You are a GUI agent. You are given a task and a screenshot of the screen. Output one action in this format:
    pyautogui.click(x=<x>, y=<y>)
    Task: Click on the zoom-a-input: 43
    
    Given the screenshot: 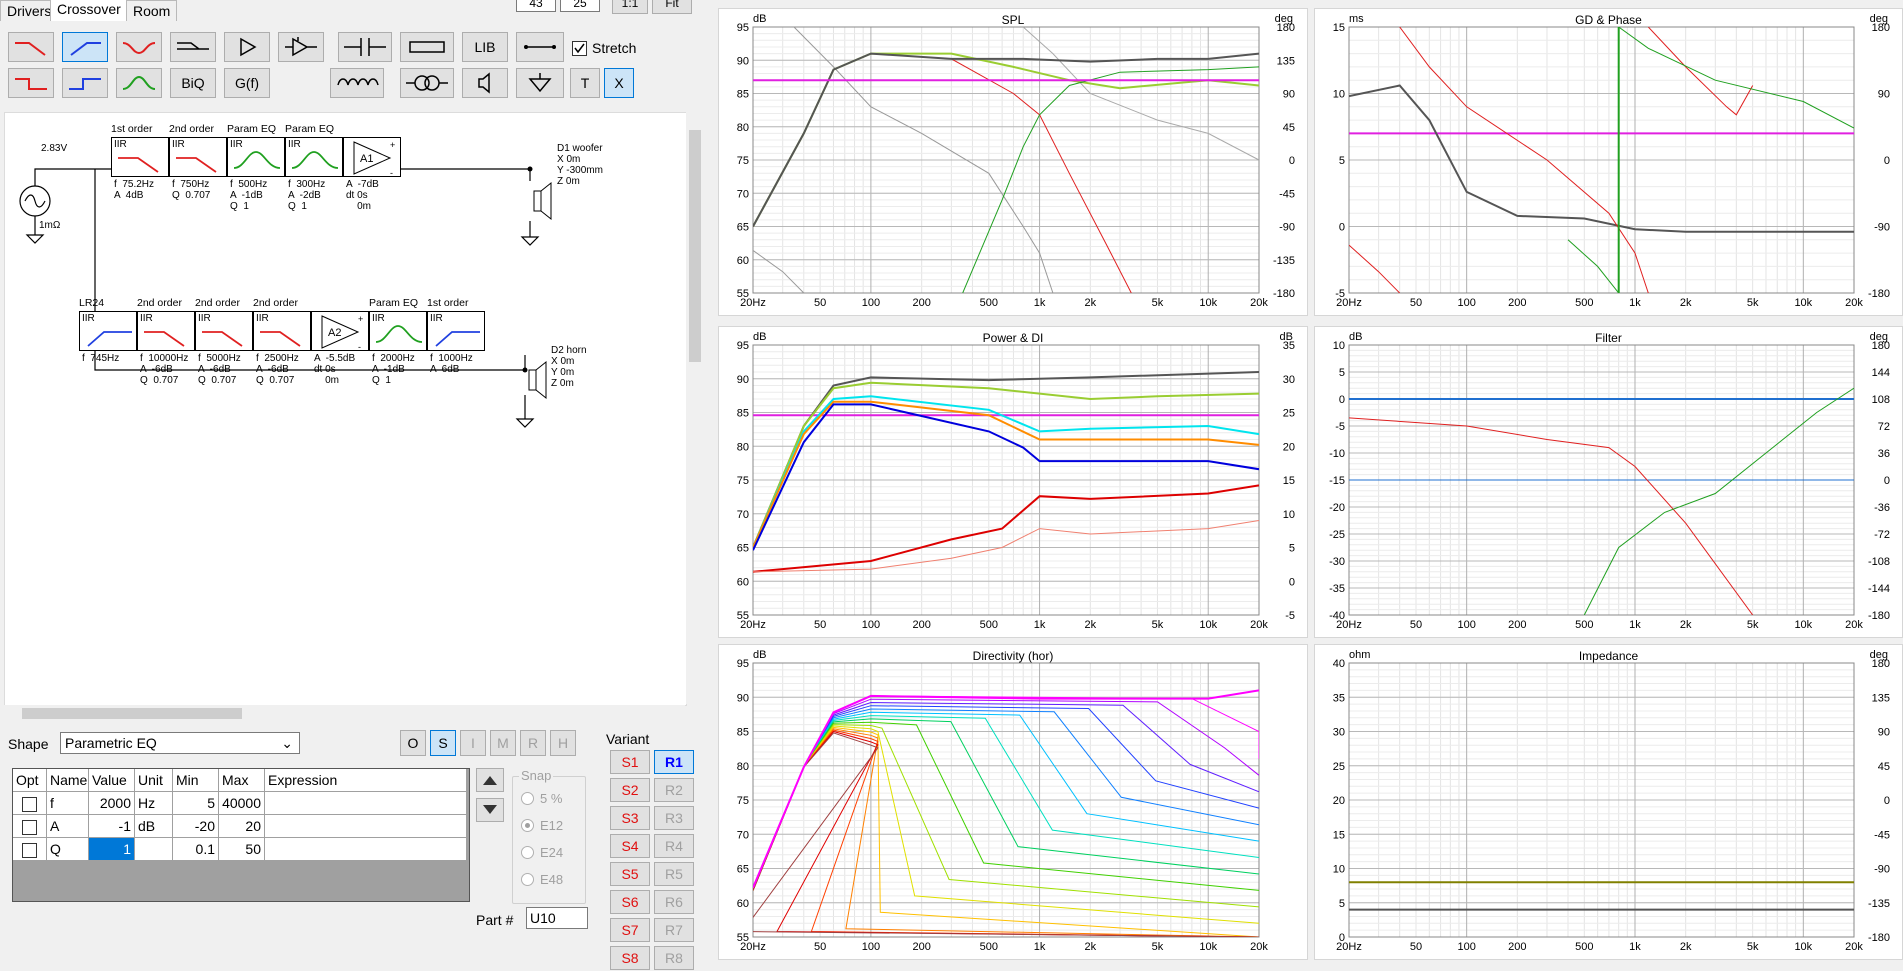 What is the action you would take?
    pyautogui.click(x=536, y=6)
    